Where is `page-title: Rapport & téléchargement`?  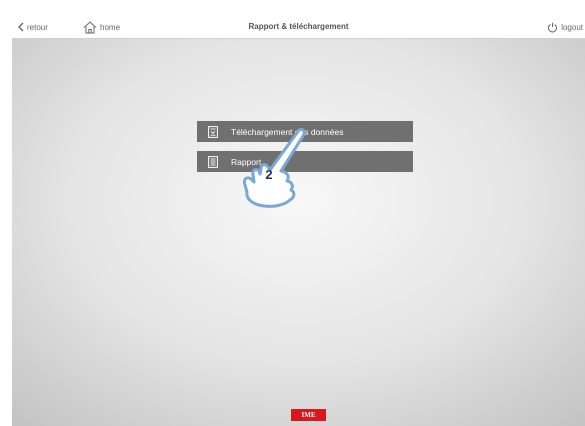
page-title: Rapport & téléchargement is located at coordinates (298, 26).